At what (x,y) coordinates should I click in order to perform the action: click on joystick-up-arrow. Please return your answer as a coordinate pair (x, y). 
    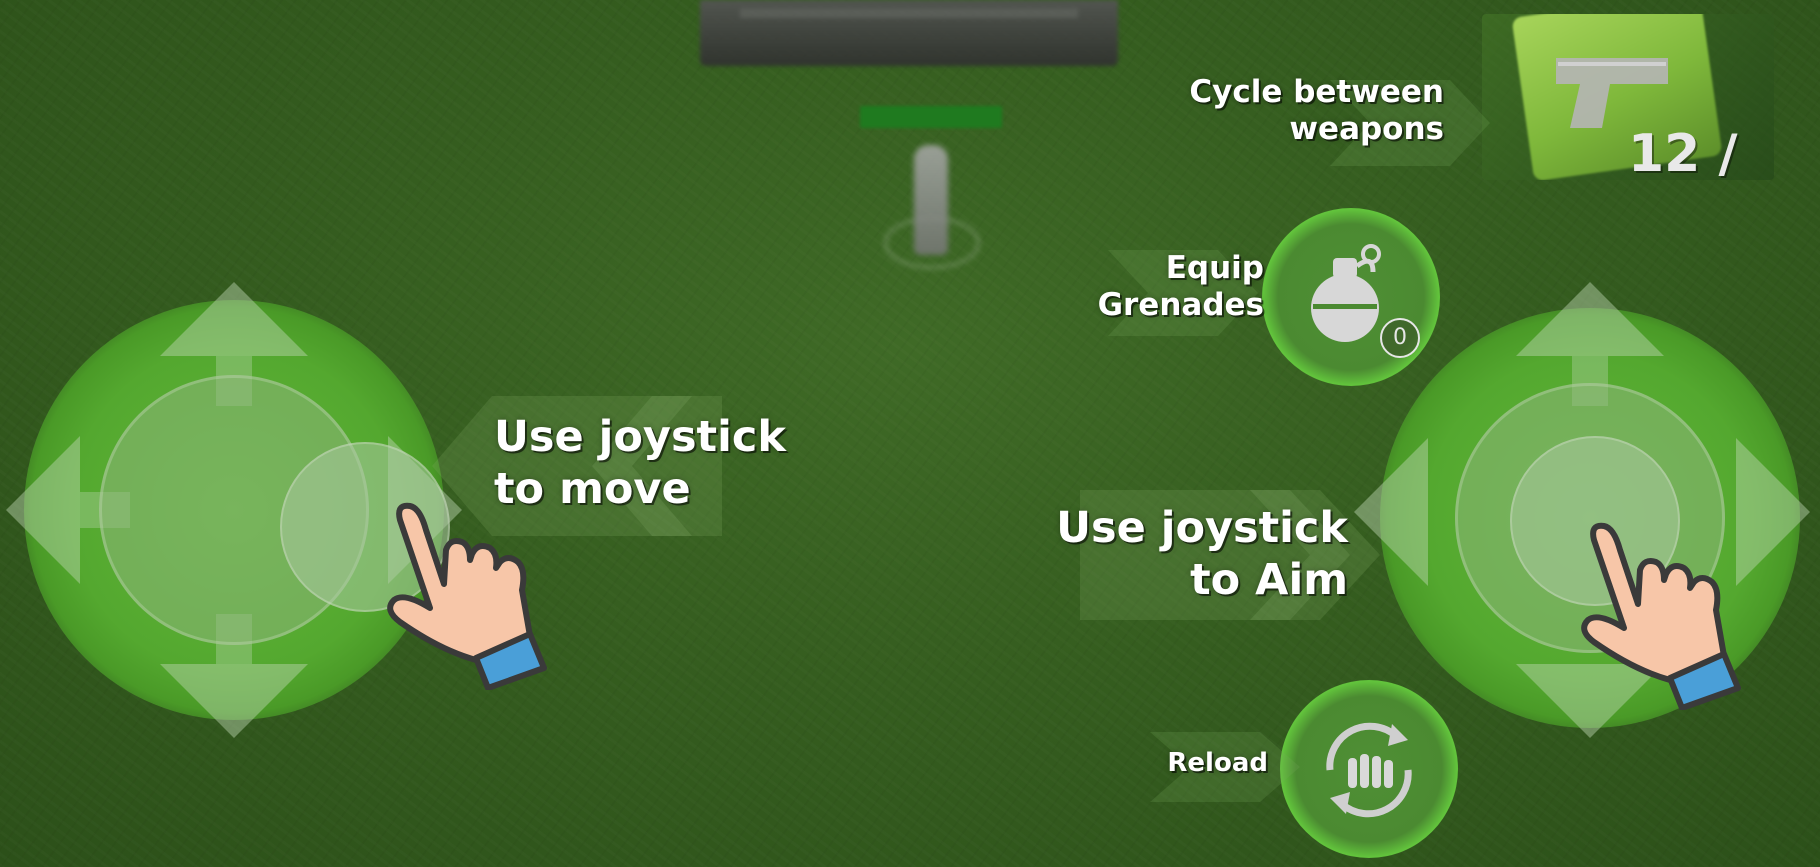
    Looking at the image, I should click on (234, 319).